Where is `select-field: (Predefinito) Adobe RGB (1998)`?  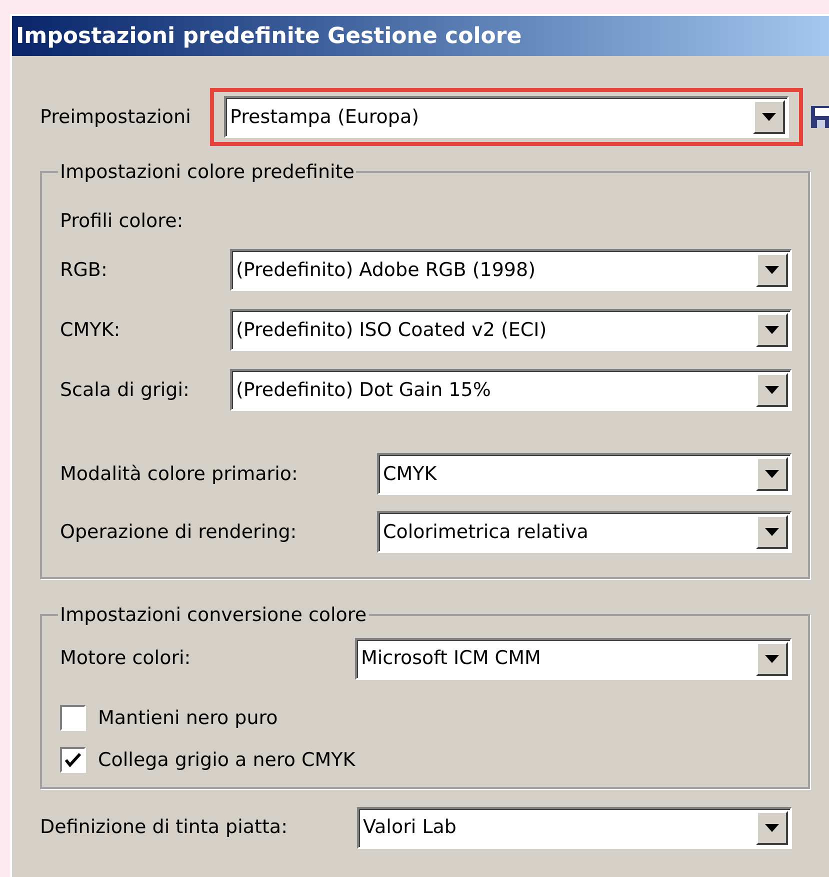
select-field: (Predefinito) Adobe RGB (1998) is located at coordinates (511, 270).